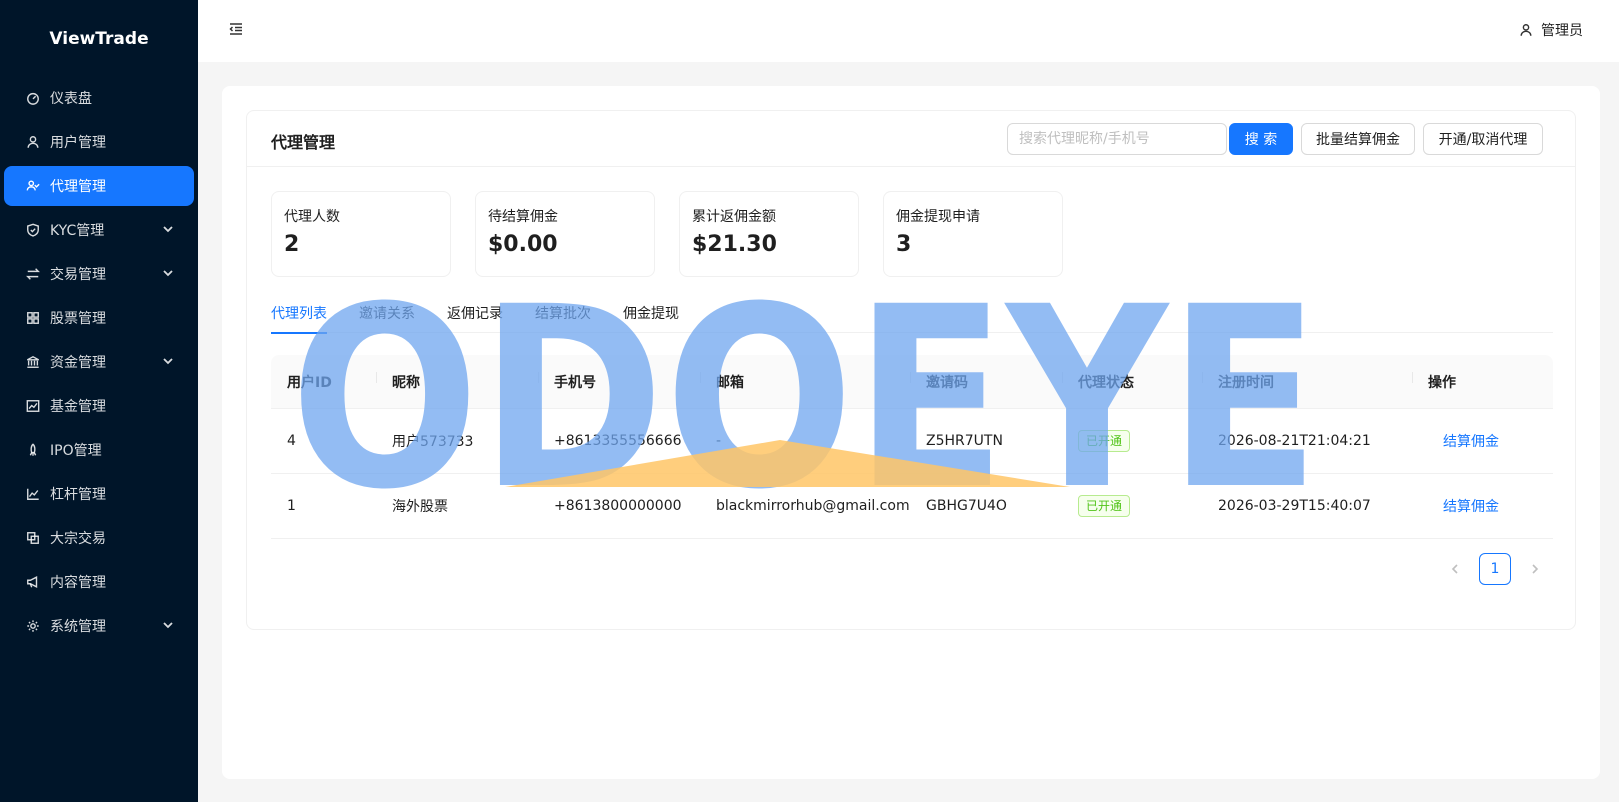  What do you see at coordinates (813, 506) in the screenshot?
I see `cell-email: blackmirrorhub@gmail.com` at bounding box center [813, 506].